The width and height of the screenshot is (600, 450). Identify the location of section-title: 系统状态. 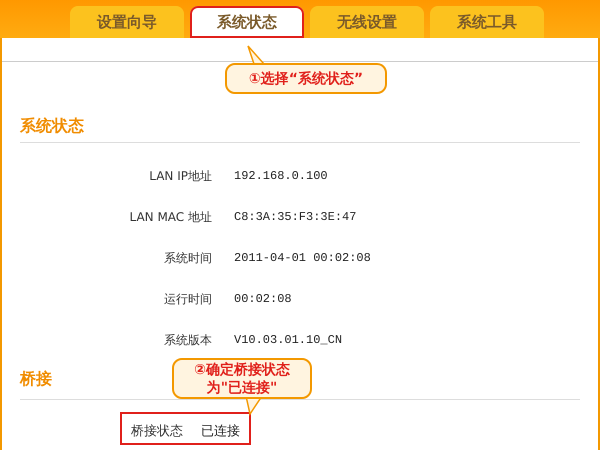
(52, 126).